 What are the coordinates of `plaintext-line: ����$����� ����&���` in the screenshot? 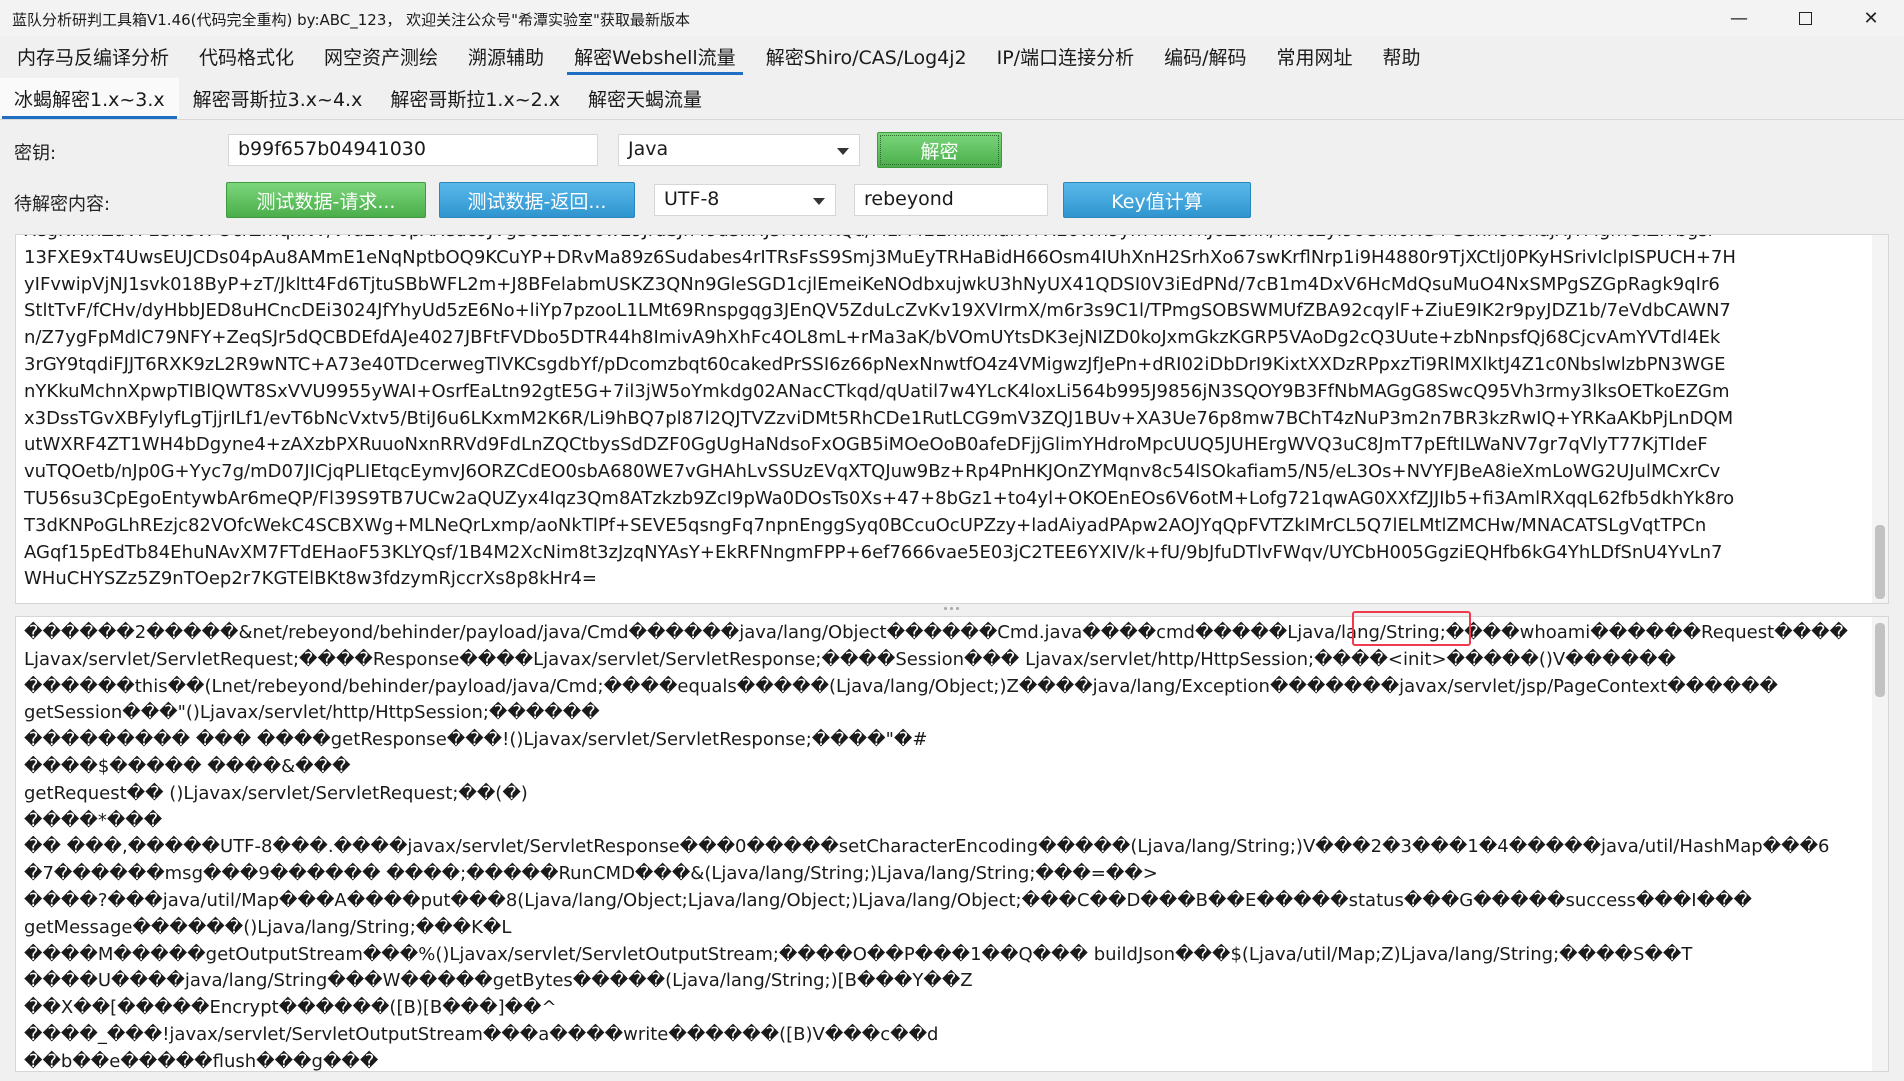 It's located at (187, 766).